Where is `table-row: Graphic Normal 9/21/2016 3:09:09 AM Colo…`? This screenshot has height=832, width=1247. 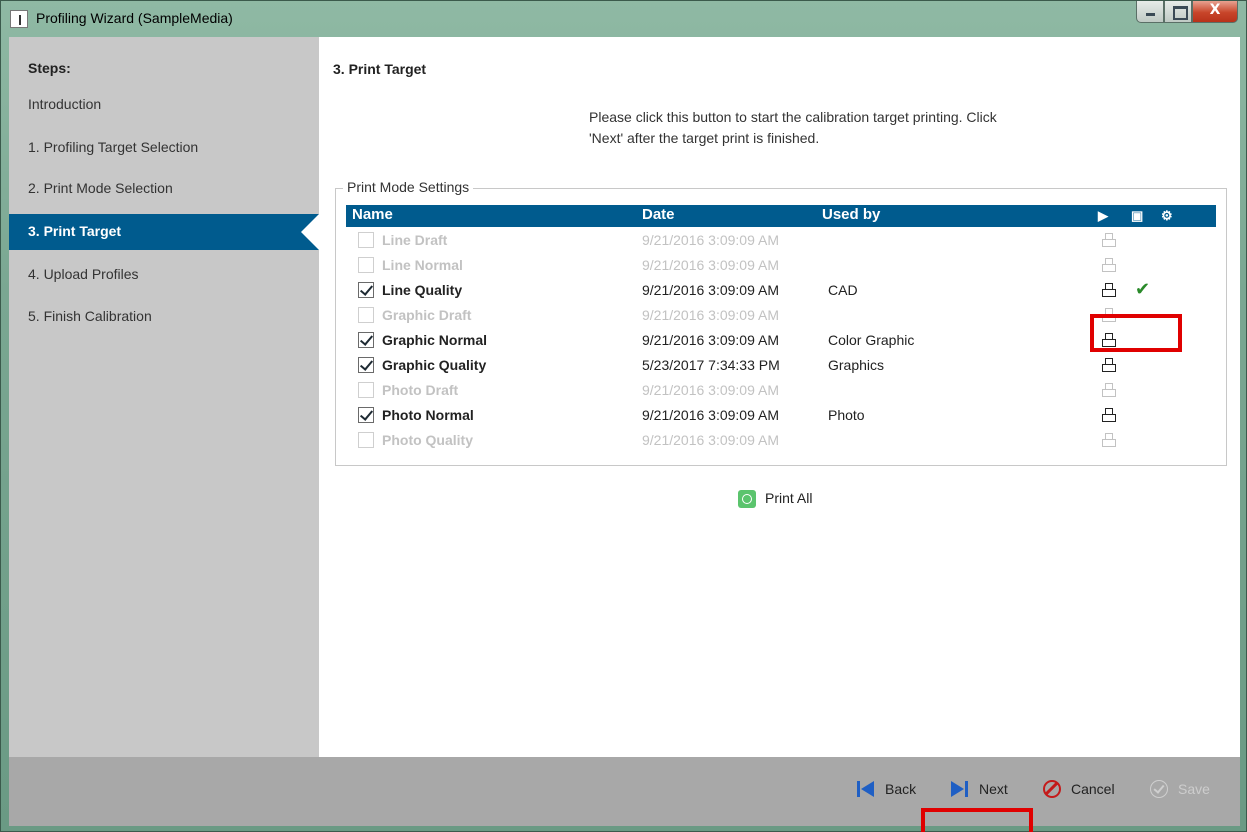
table-row: Graphic Normal 9/21/2016 3:09:09 AM Colo… is located at coordinates (781, 341).